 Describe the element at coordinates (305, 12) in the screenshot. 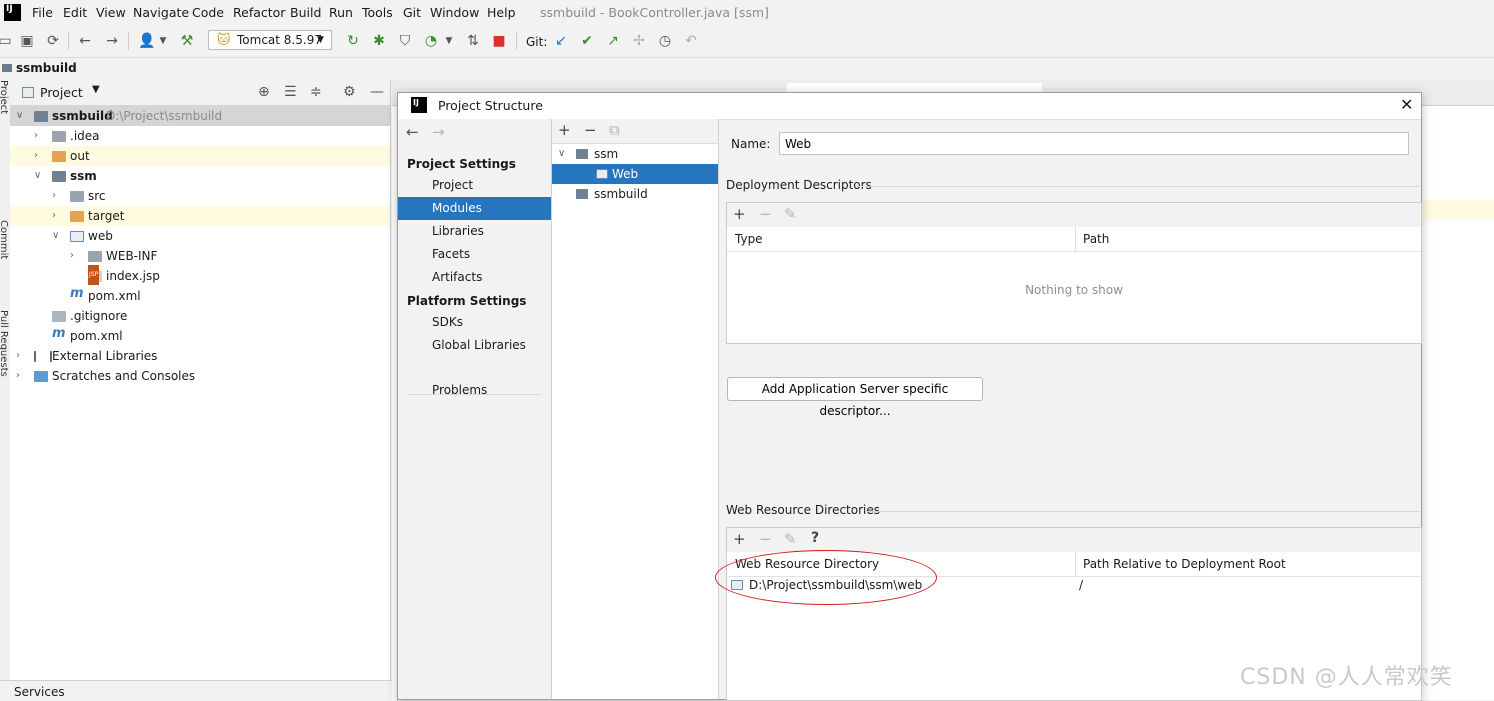

I see `menu-build: Build` at that location.